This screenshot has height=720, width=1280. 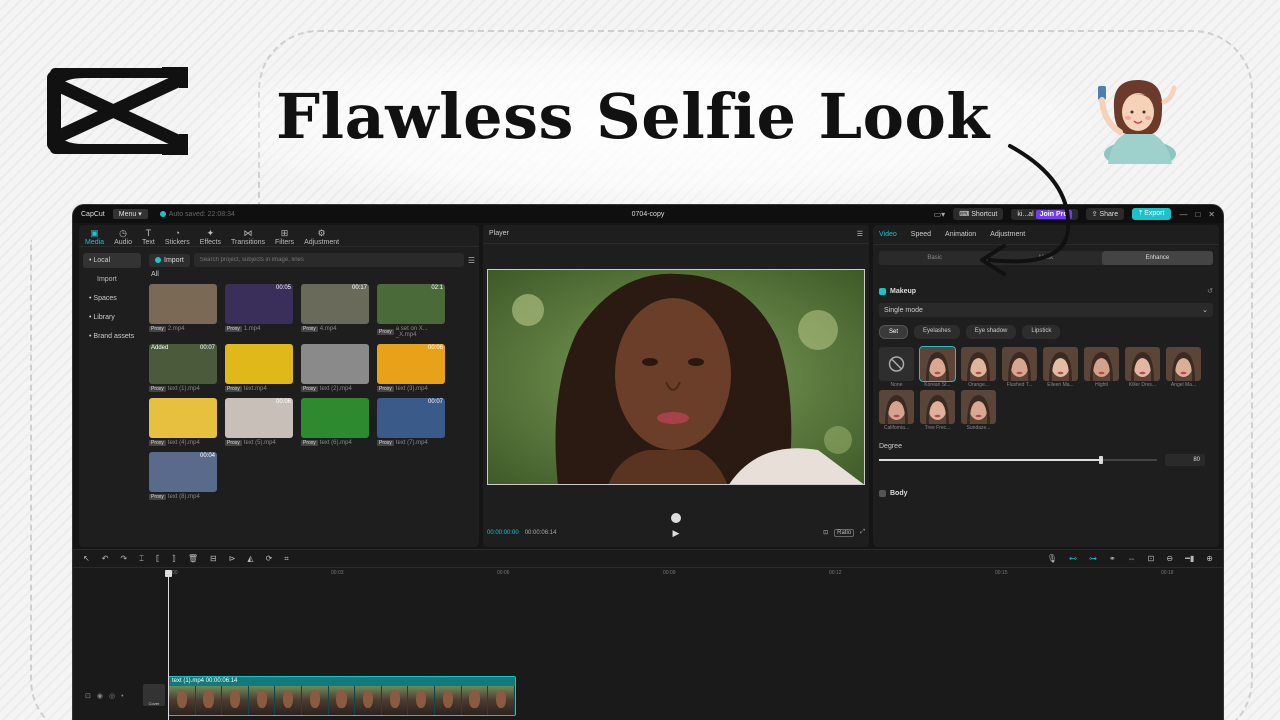 I want to click on filter-all: All, so click(x=313, y=274).